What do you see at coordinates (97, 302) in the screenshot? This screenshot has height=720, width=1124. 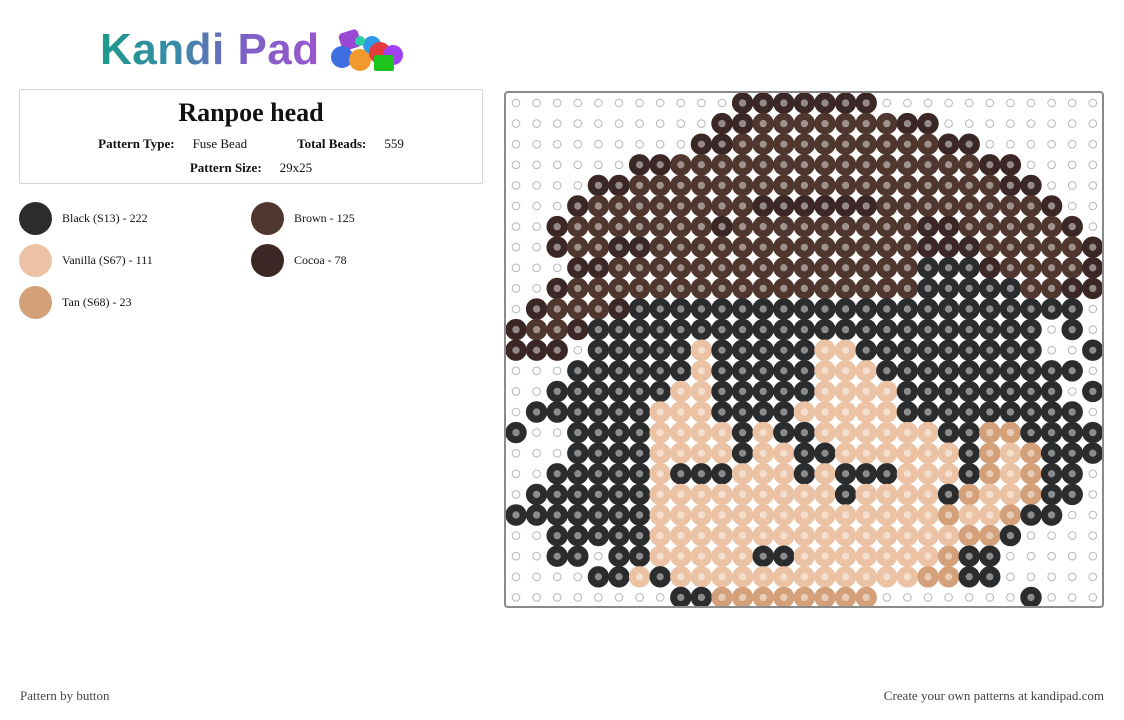 I see `legend-label: Tan (S68) - 23` at bounding box center [97, 302].